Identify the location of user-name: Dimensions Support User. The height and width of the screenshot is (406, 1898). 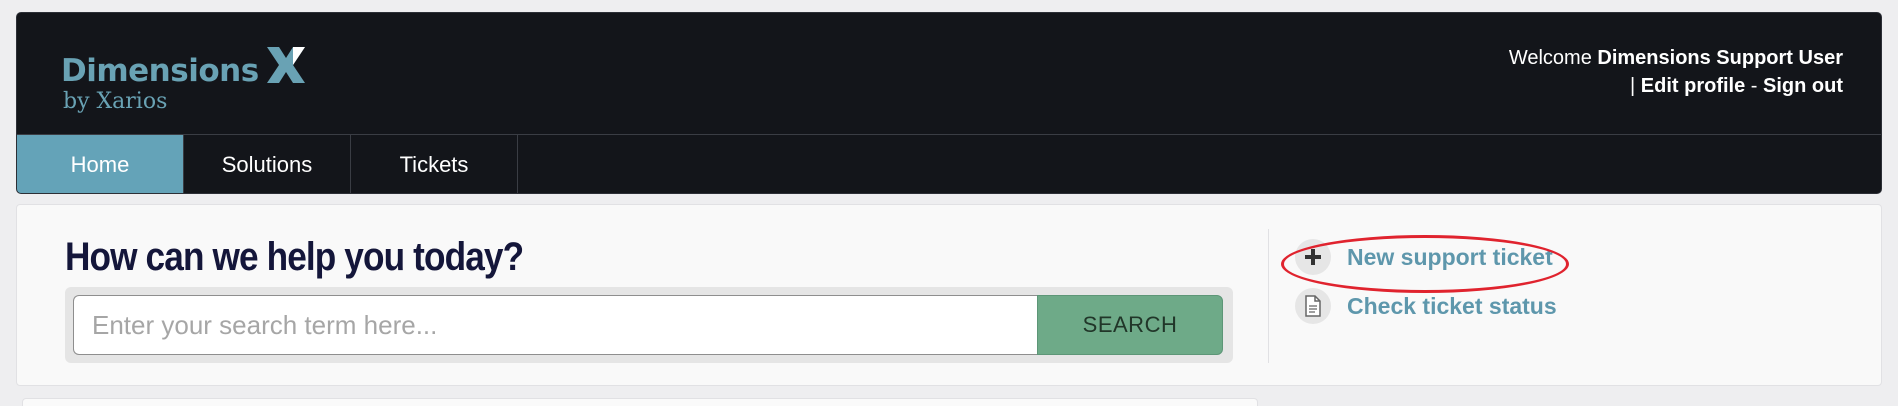
(1720, 58).